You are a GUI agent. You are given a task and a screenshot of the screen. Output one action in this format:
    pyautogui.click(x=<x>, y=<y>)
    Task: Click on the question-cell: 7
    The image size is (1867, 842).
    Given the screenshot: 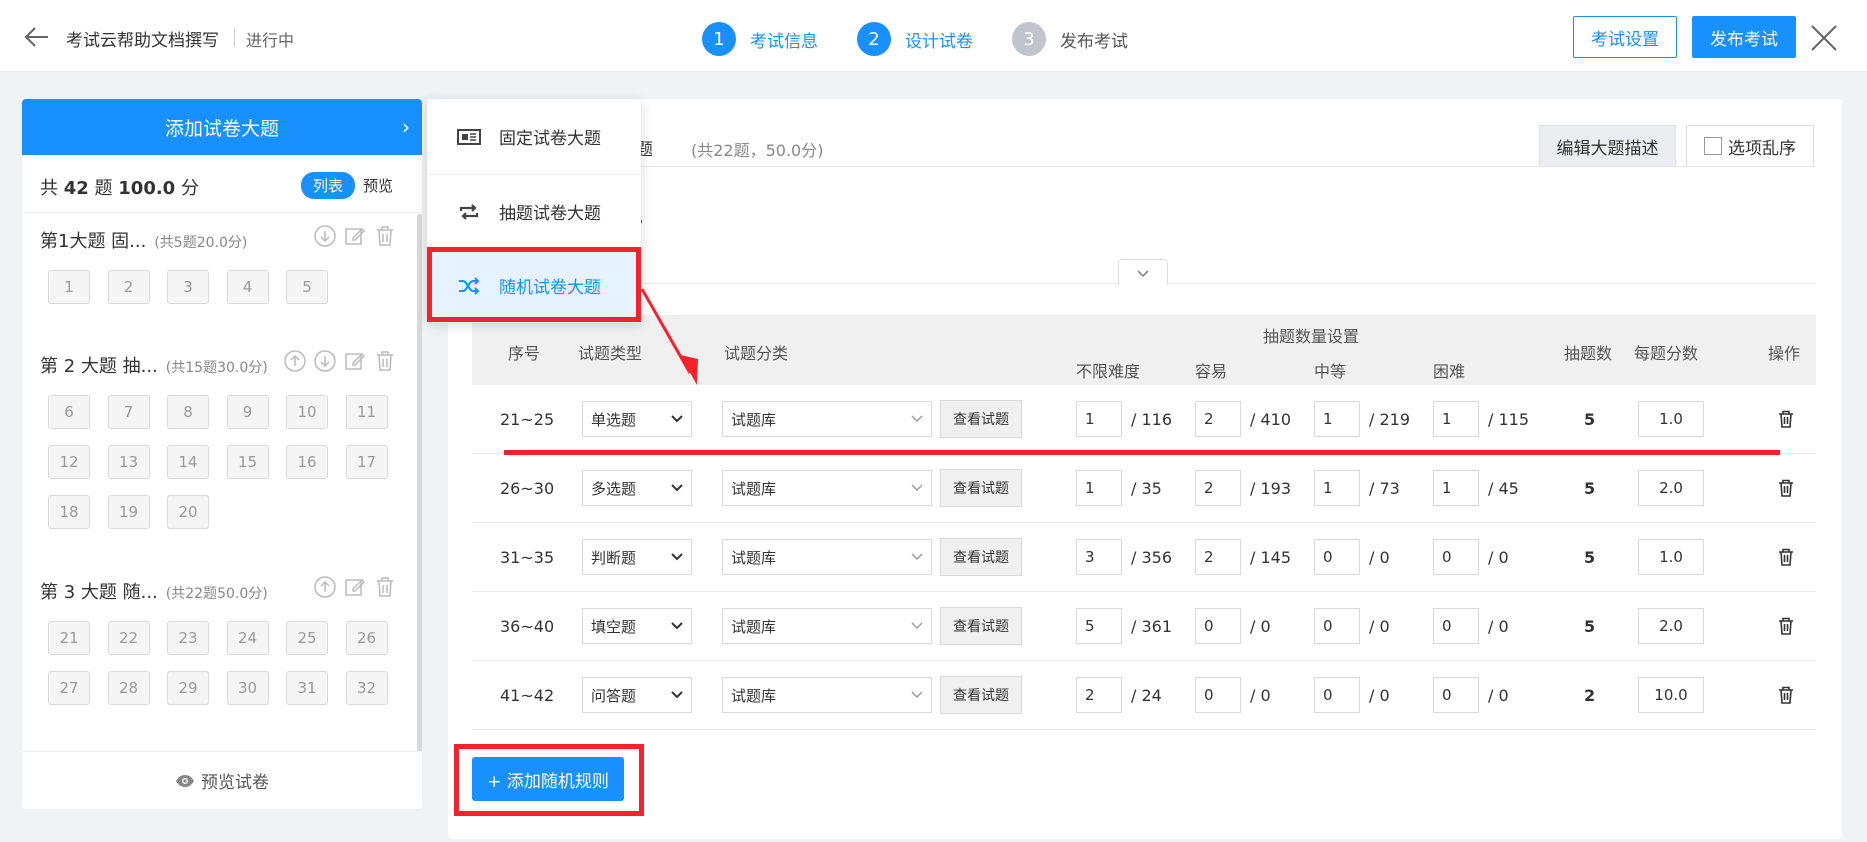 What is the action you would take?
    pyautogui.click(x=128, y=412)
    